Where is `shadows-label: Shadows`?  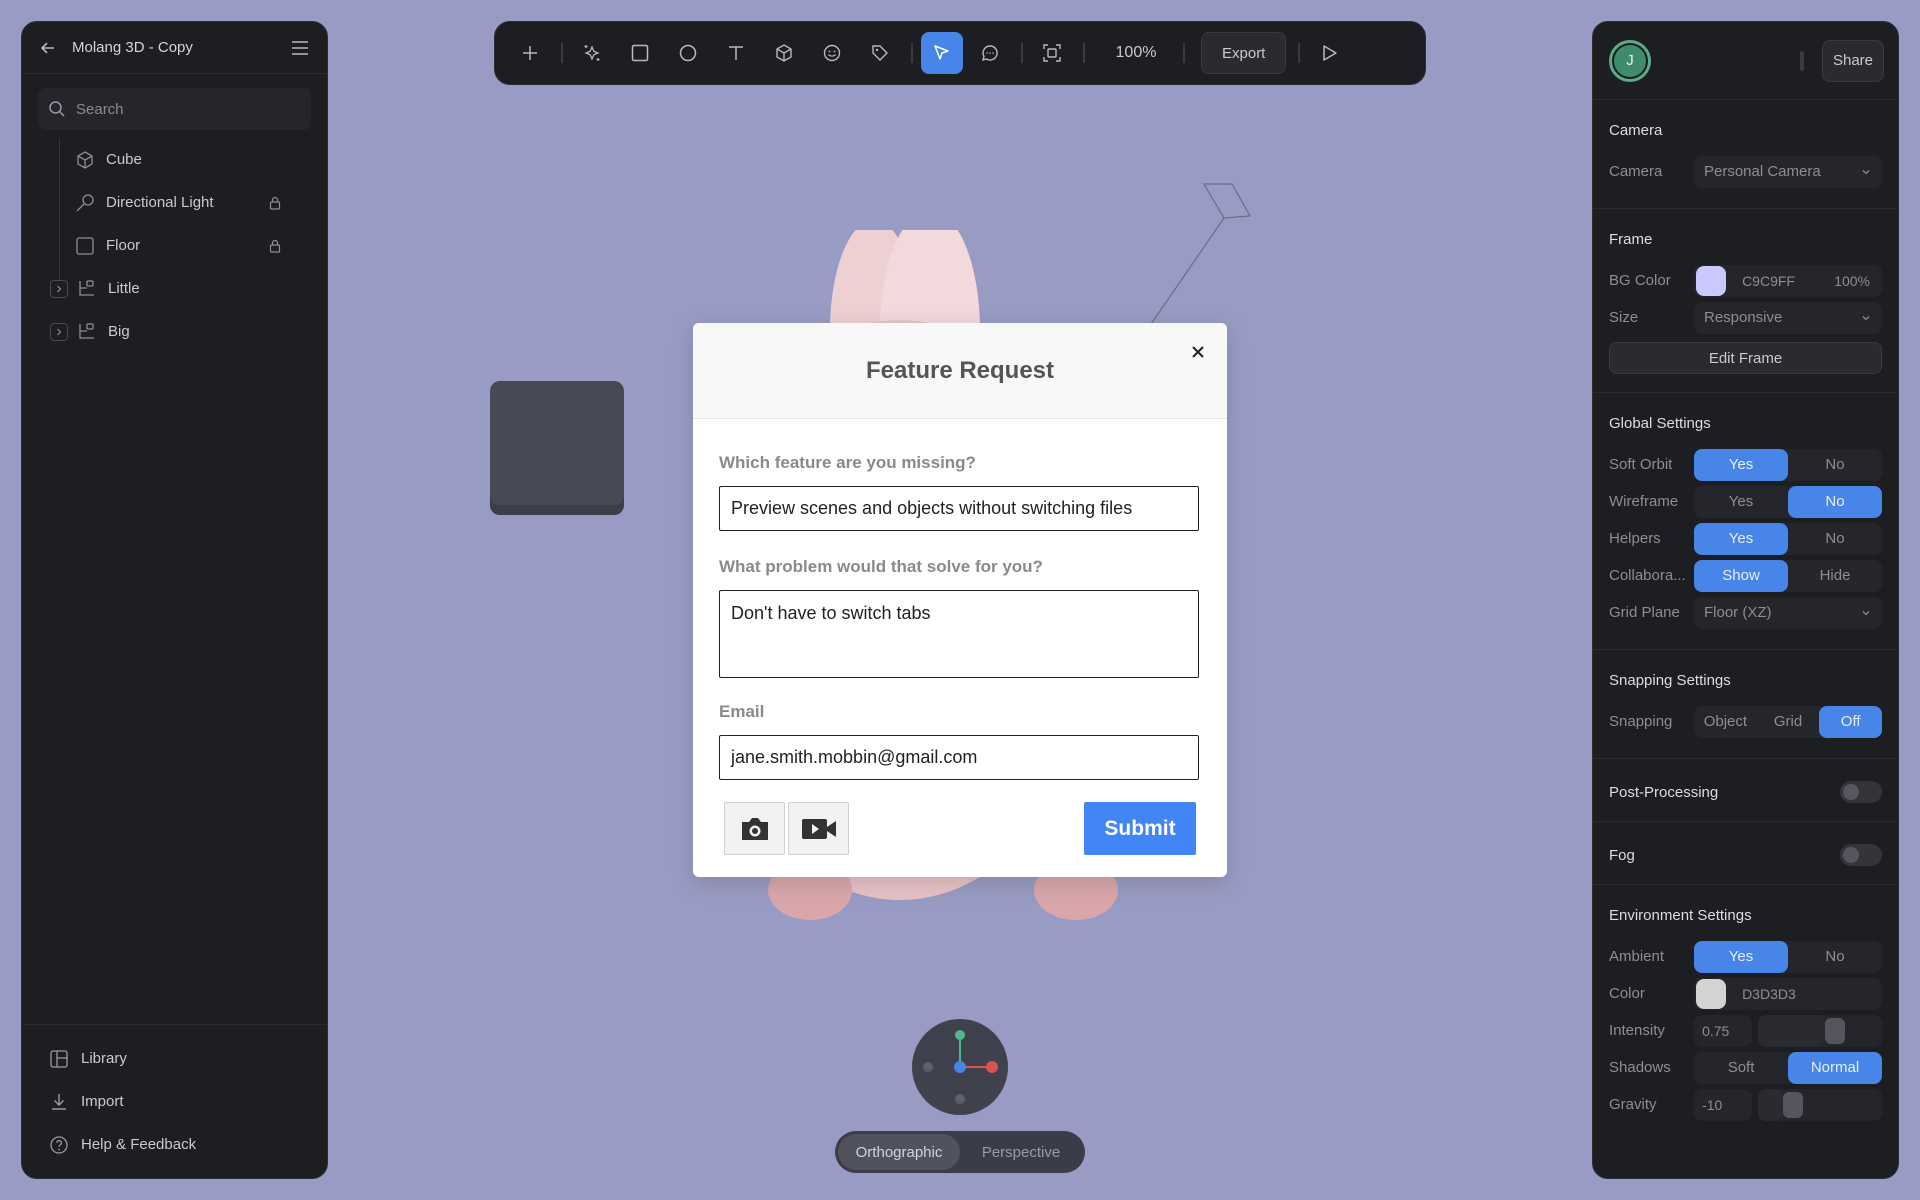
shadows-label: Shadows is located at coordinates (1640, 1067).